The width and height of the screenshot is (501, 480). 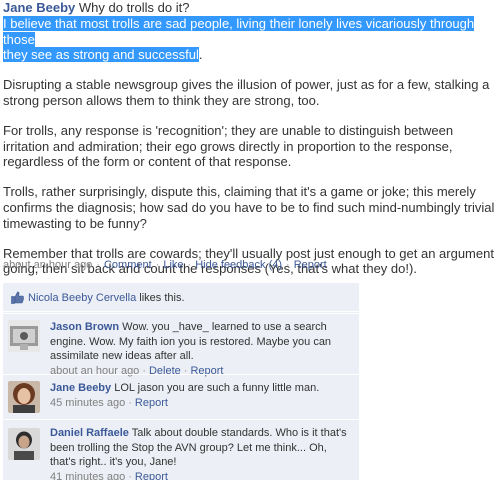 What do you see at coordinates (89, 433) in the screenshot?
I see `comment-author-link: Daniel Raffaele` at bounding box center [89, 433].